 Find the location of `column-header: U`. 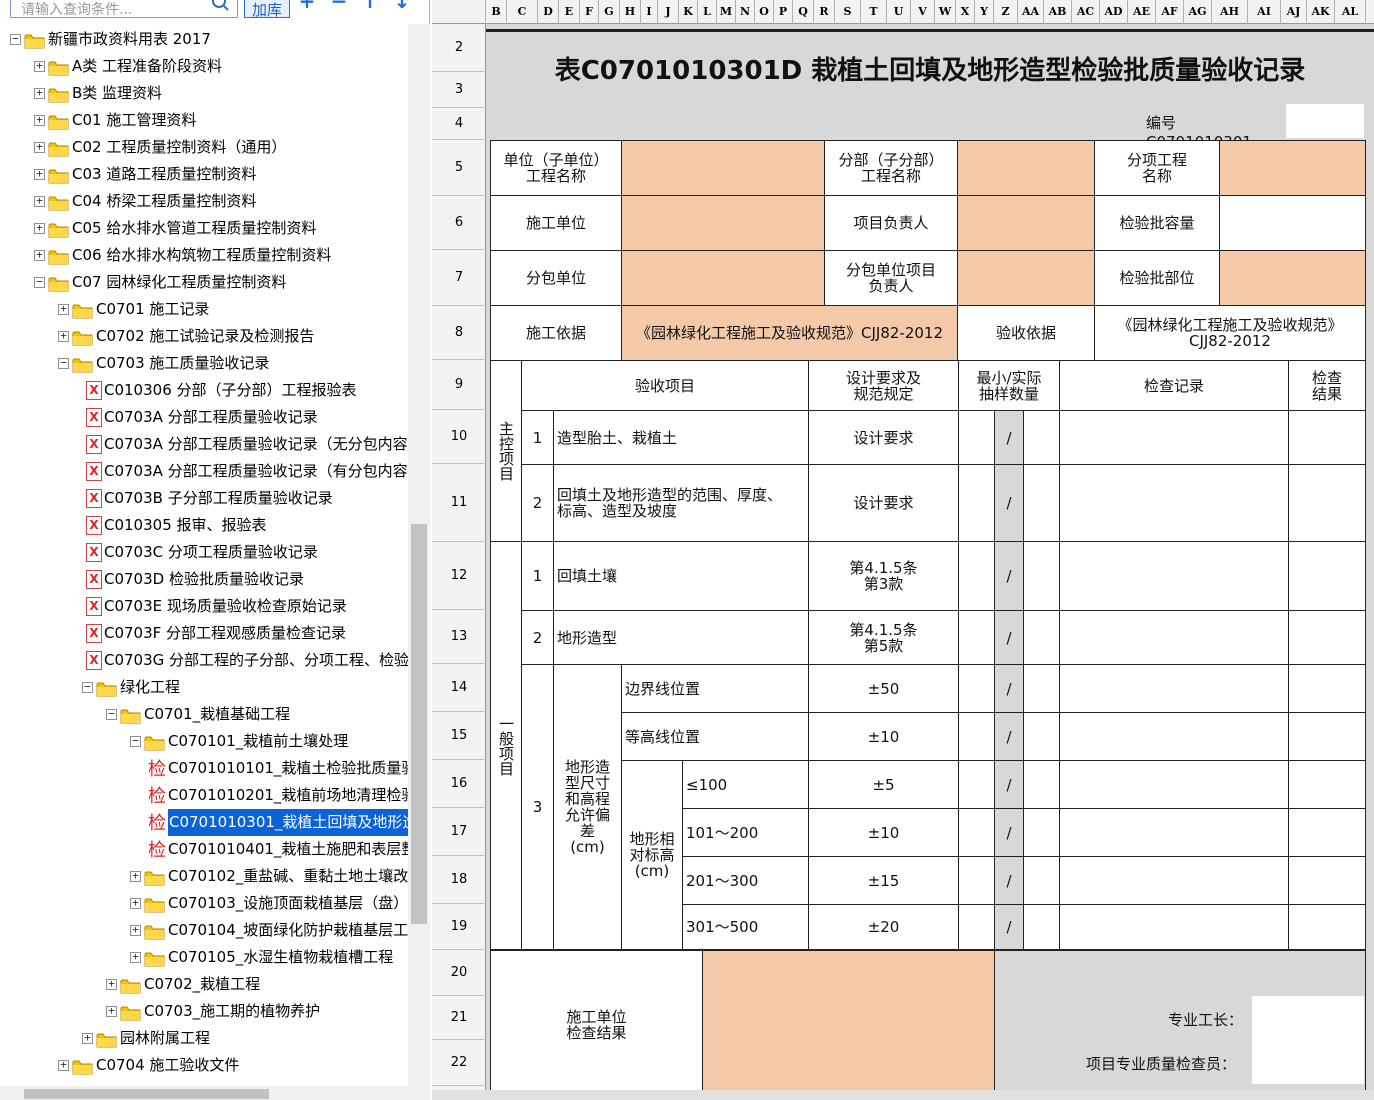

column-header: U is located at coordinates (899, 12).